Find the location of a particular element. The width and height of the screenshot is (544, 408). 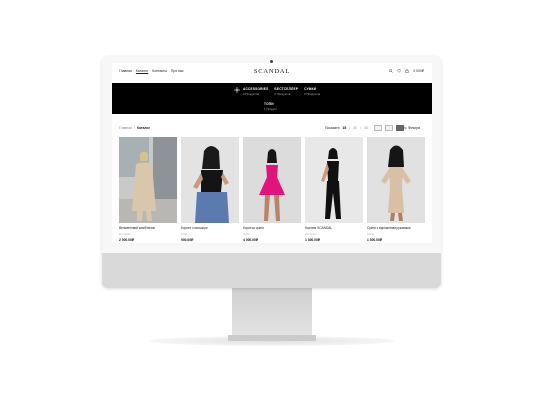

product-name: Сукня з вирізанням рукавами is located at coordinates (389, 228).